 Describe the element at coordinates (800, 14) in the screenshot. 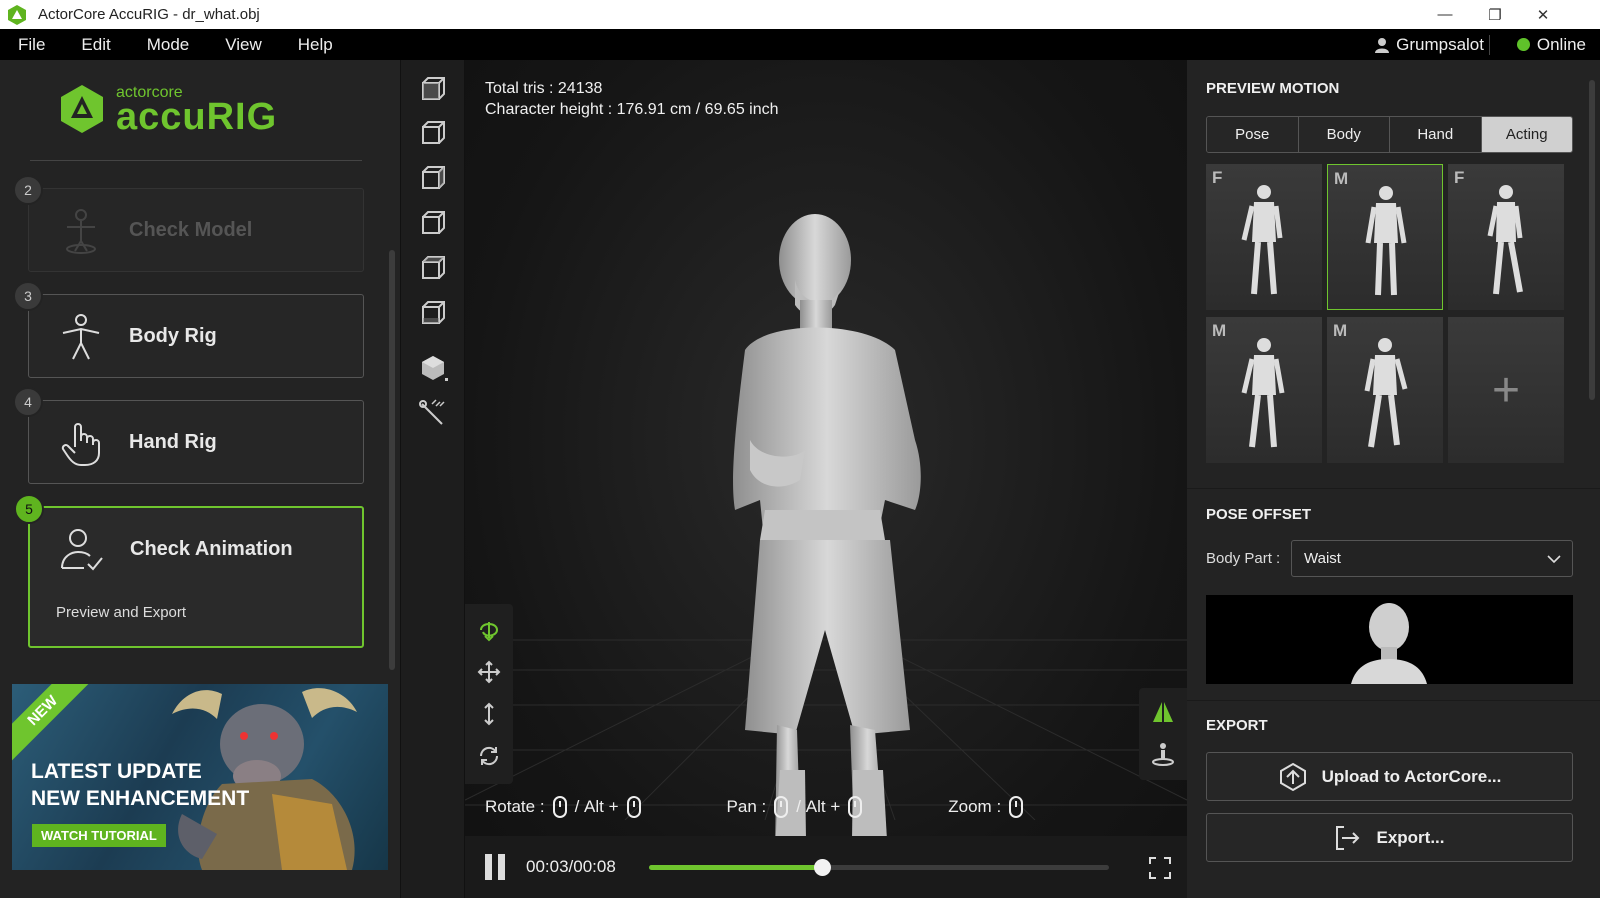

I see `window-titlebar: ActorCore AccuRIG - dr_what.obj — ❐ ✕` at that location.